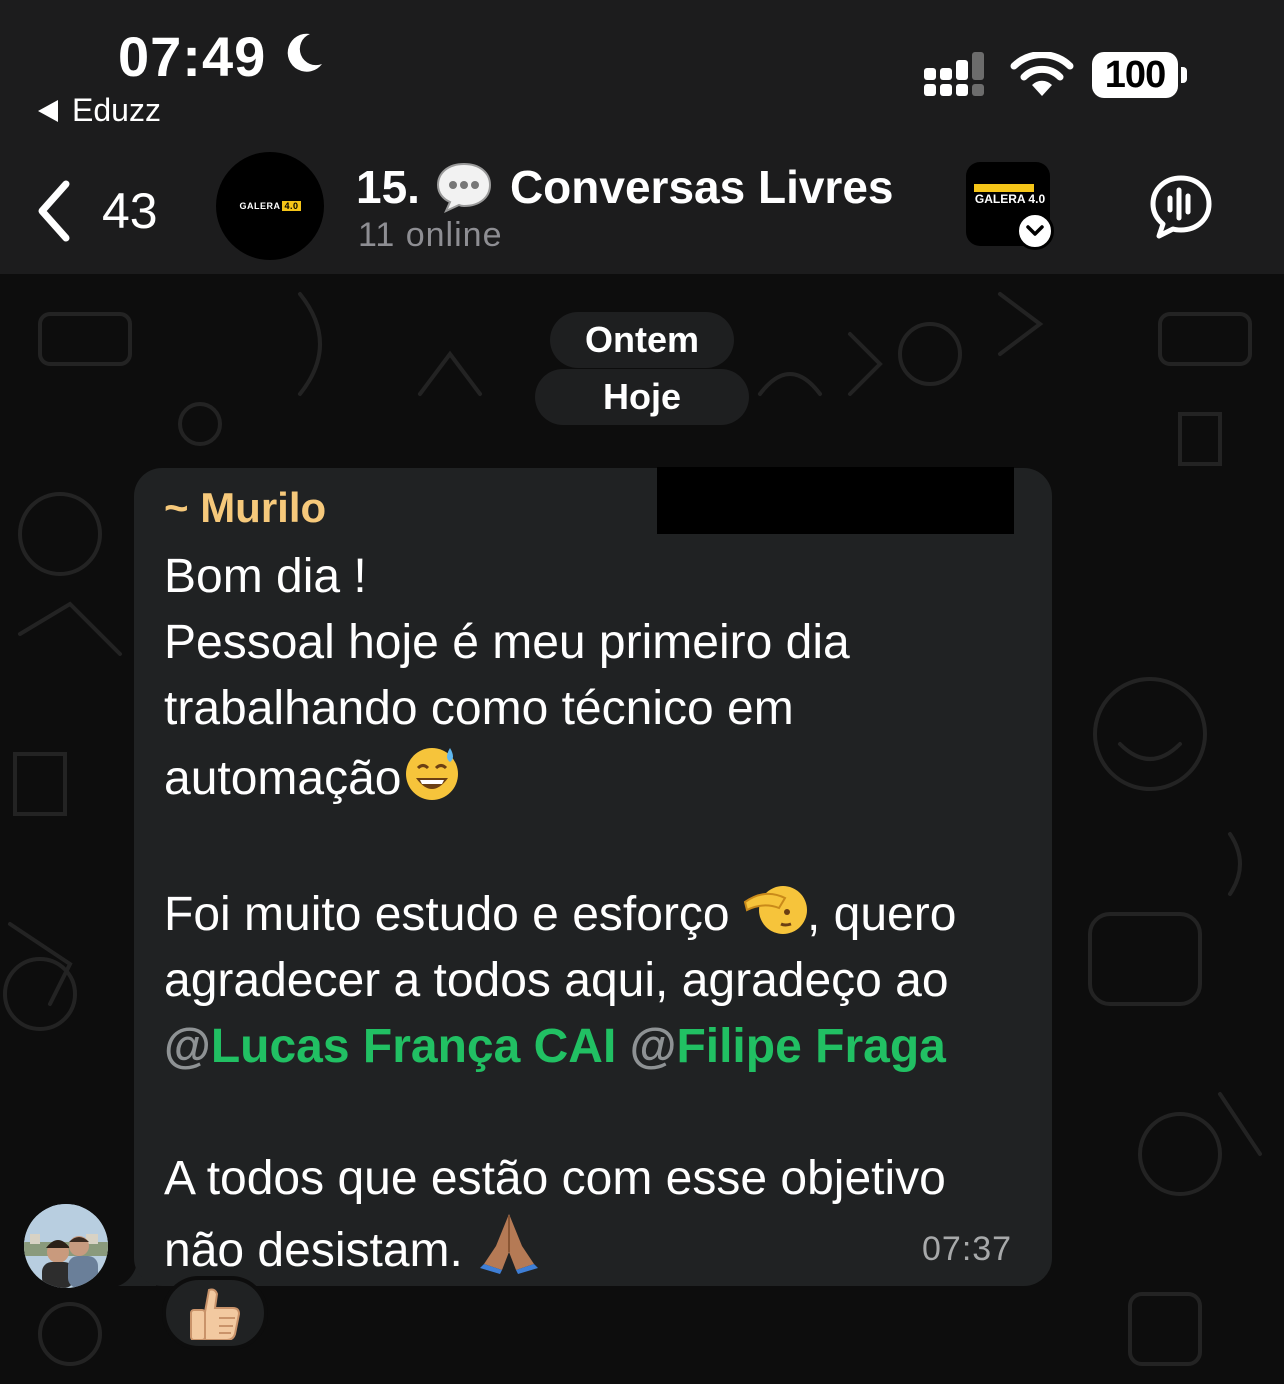 This screenshot has width=1284, height=1384. Describe the element at coordinates (967, 1249) in the screenshot. I see `message-time: 07:37` at that location.